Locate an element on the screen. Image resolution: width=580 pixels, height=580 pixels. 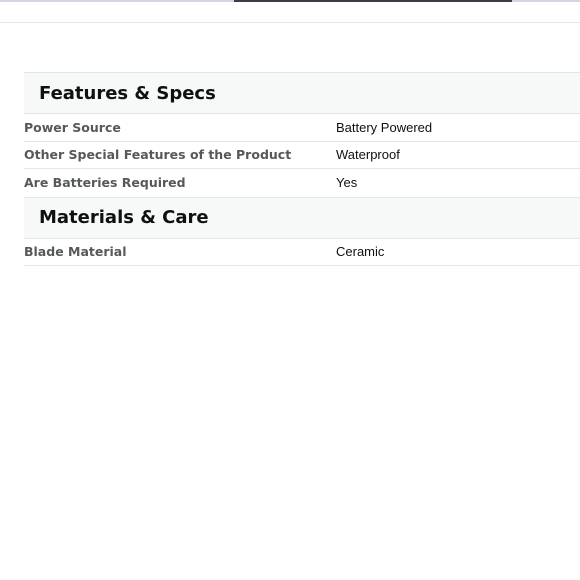
table-row: Blade Material Ceramic is located at coordinates (302, 252).